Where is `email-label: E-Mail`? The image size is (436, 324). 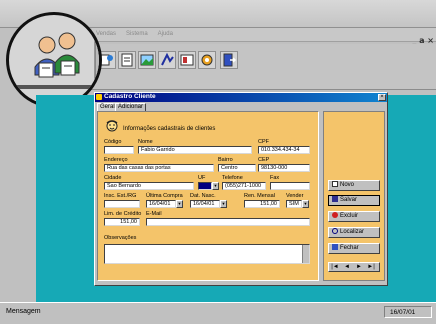
email-label: E-Mail is located at coordinates (154, 214).